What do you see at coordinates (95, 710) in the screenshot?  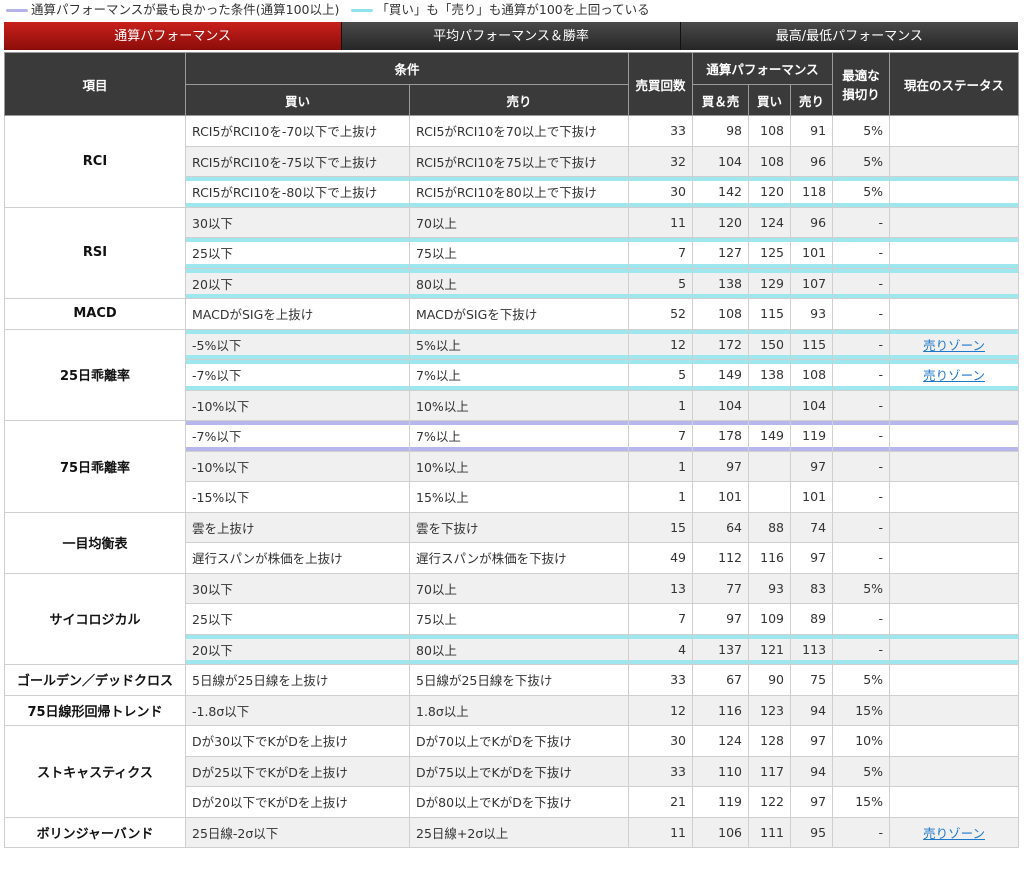 I see `indicator-name: 75日線形回帰トレンド` at bounding box center [95, 710].